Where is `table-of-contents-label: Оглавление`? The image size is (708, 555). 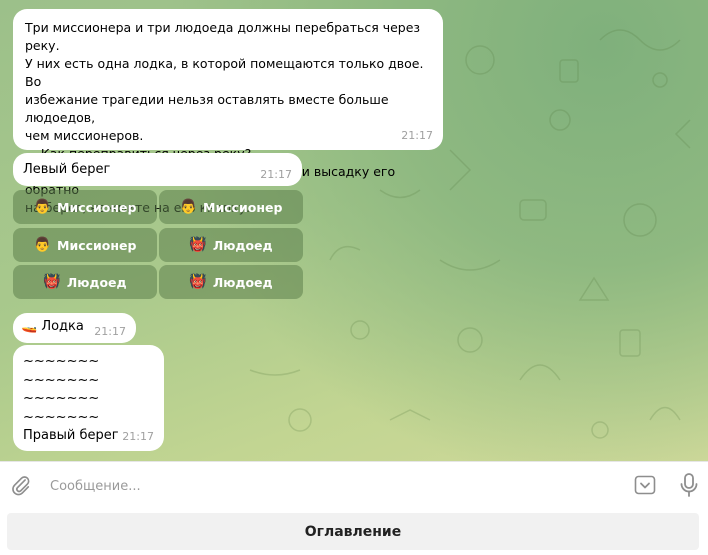 table-of-contents-label: Оглавление is located at coordinates (353, 531).